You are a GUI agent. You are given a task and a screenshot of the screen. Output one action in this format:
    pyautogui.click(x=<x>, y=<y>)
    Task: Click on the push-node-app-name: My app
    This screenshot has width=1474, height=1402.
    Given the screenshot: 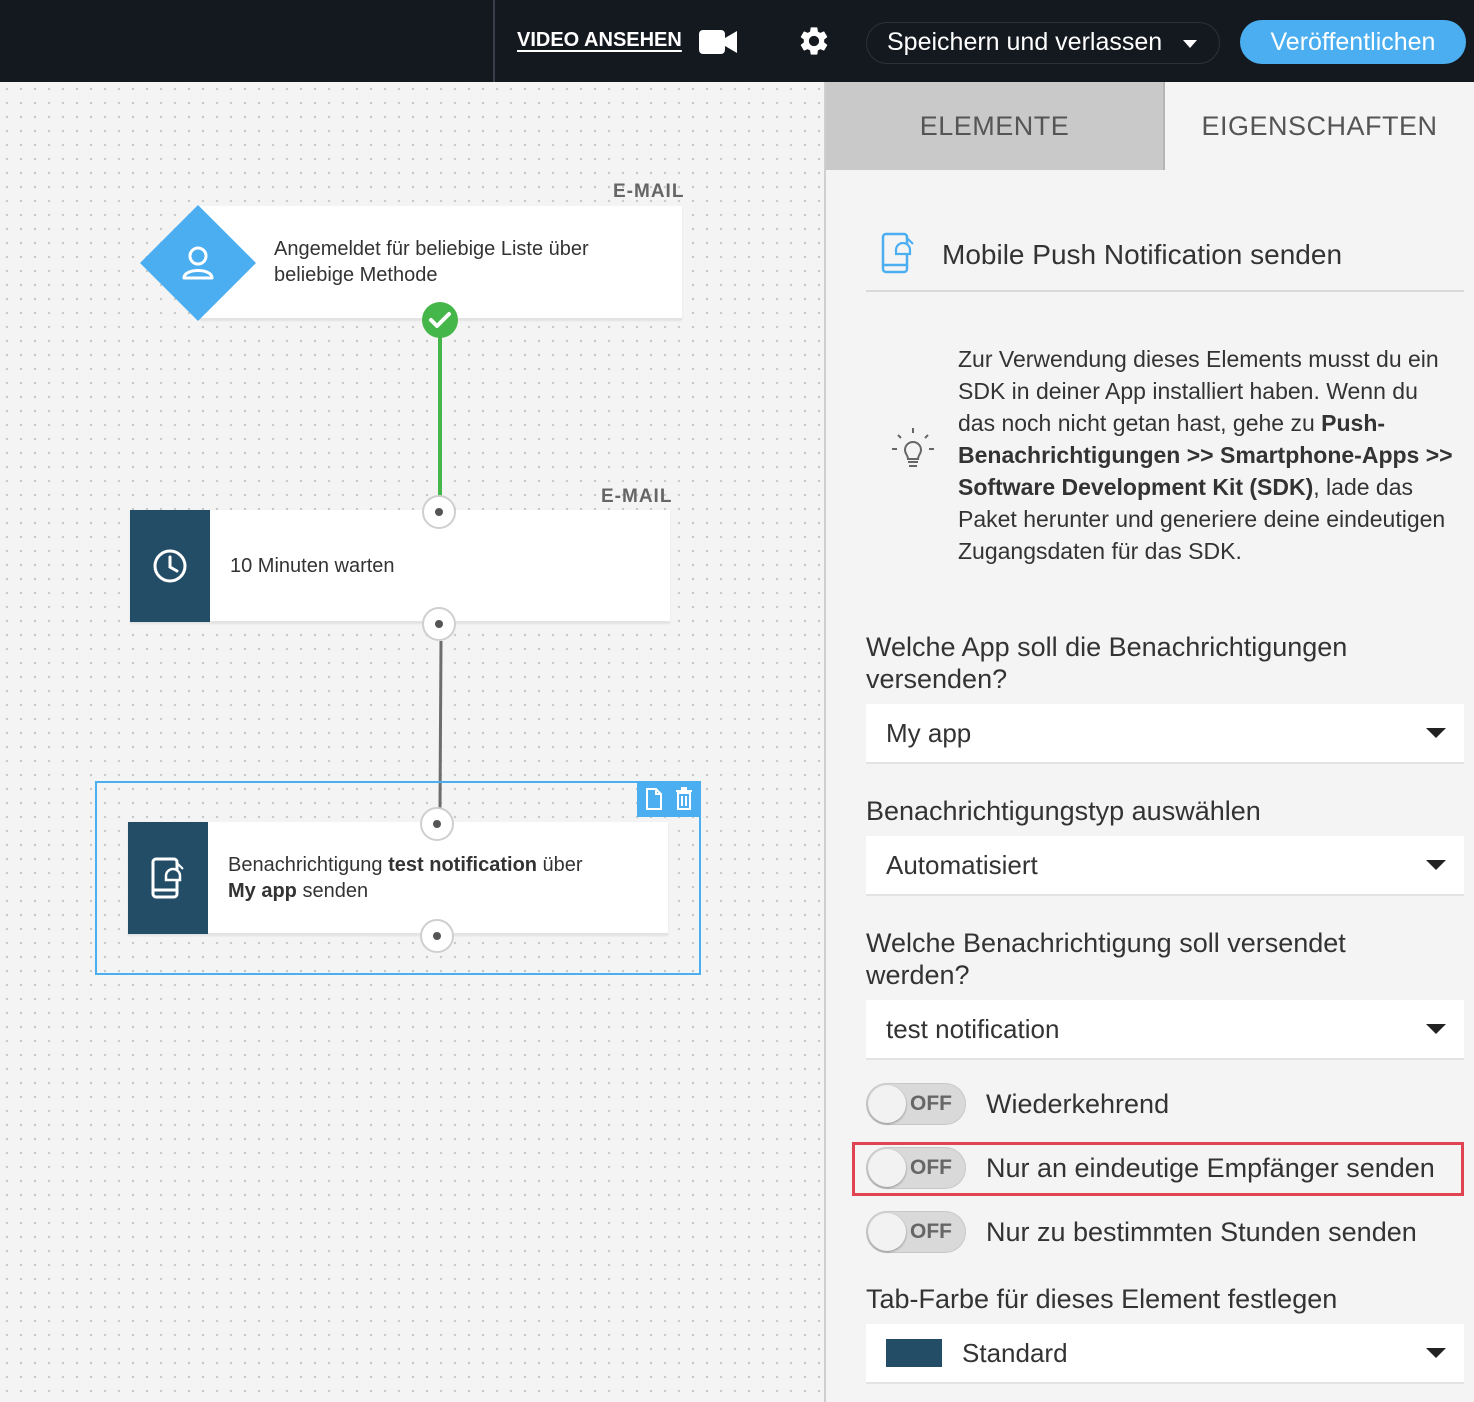 What is the action you would take?
    pyautogui.click(x=262, y=891)
    